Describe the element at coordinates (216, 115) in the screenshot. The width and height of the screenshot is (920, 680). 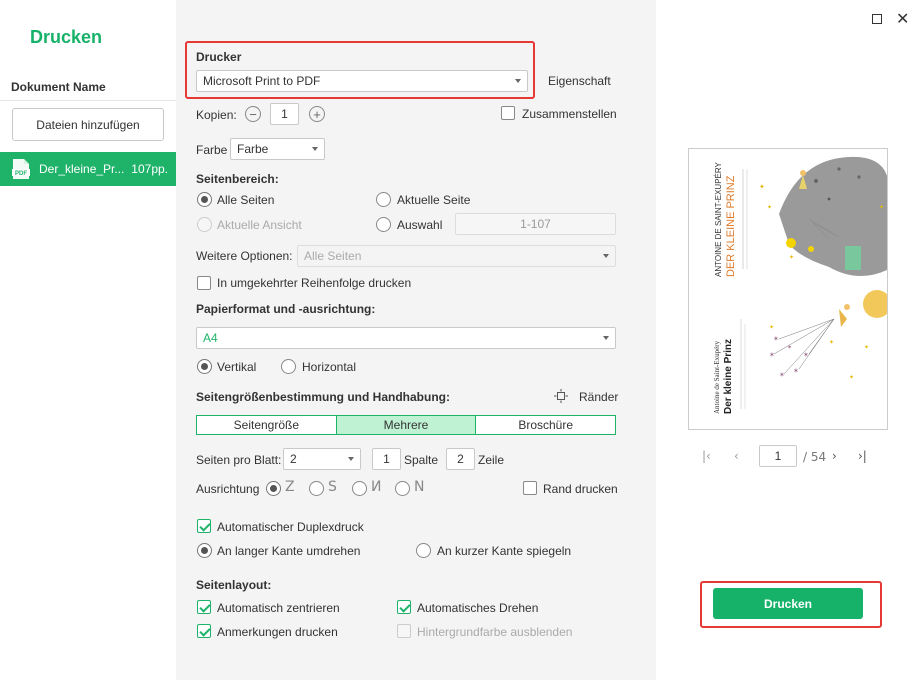
I see `copies-label: Kopien:` at that location.